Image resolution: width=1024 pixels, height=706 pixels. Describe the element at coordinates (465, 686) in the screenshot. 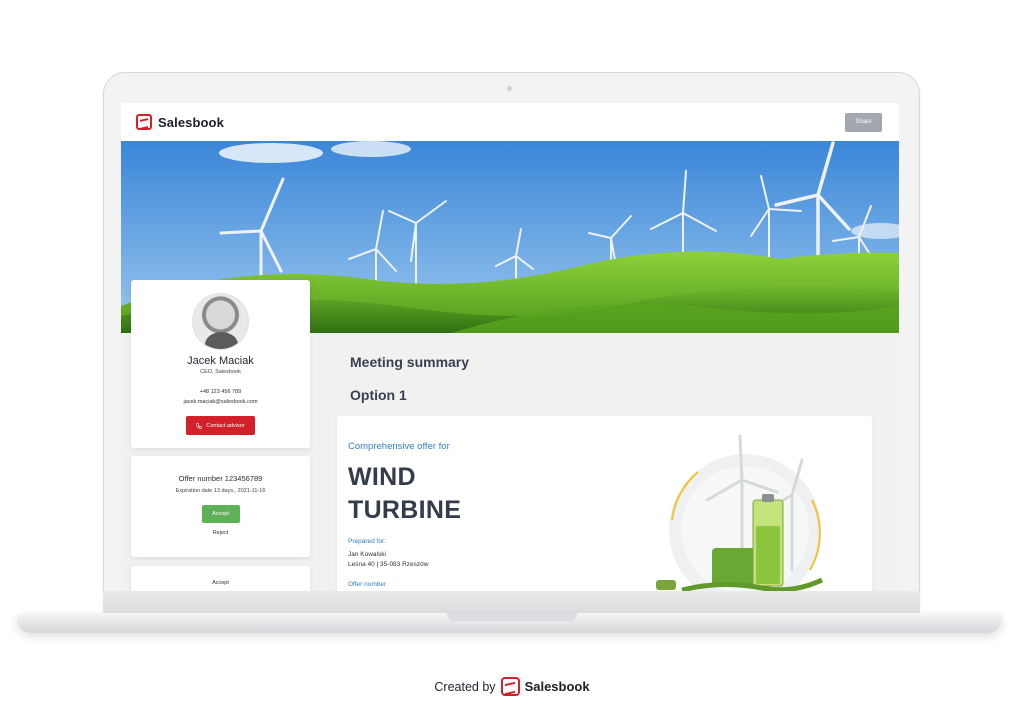

I see `created-by-text: Created by` at that location.